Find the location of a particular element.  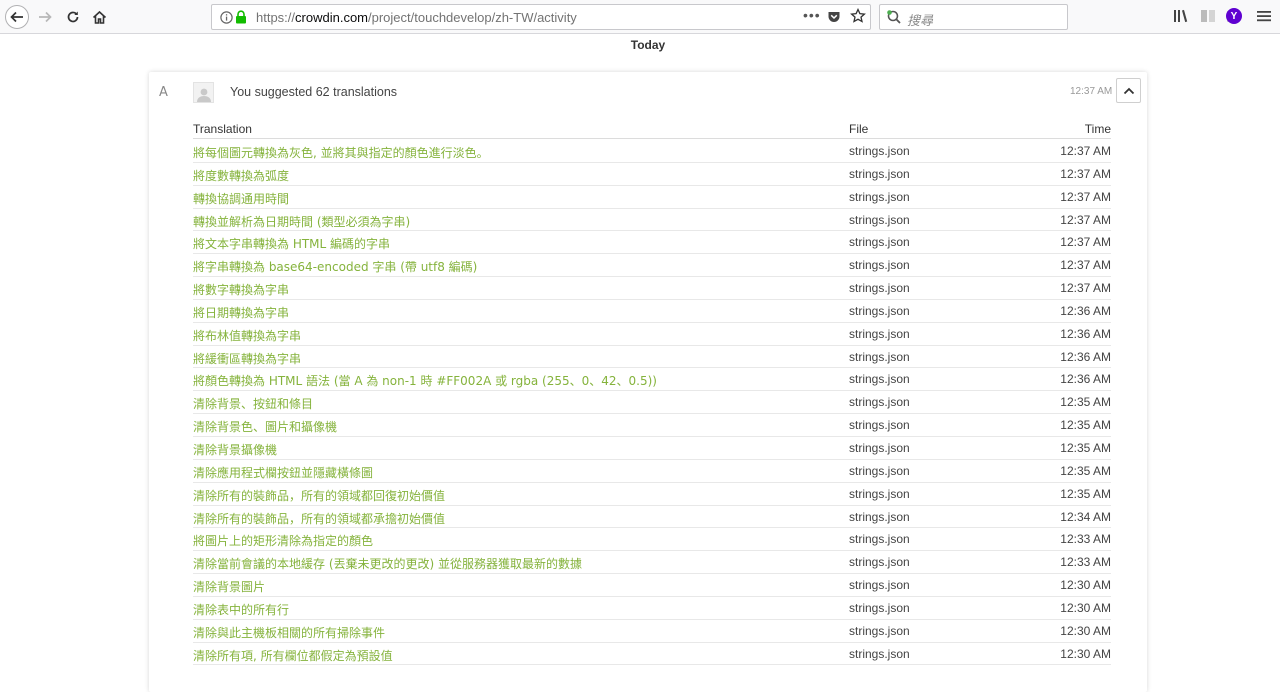

translation-link: 將圖片上的矩形清除為指定的顏色 is located at coordinates (283, 540).